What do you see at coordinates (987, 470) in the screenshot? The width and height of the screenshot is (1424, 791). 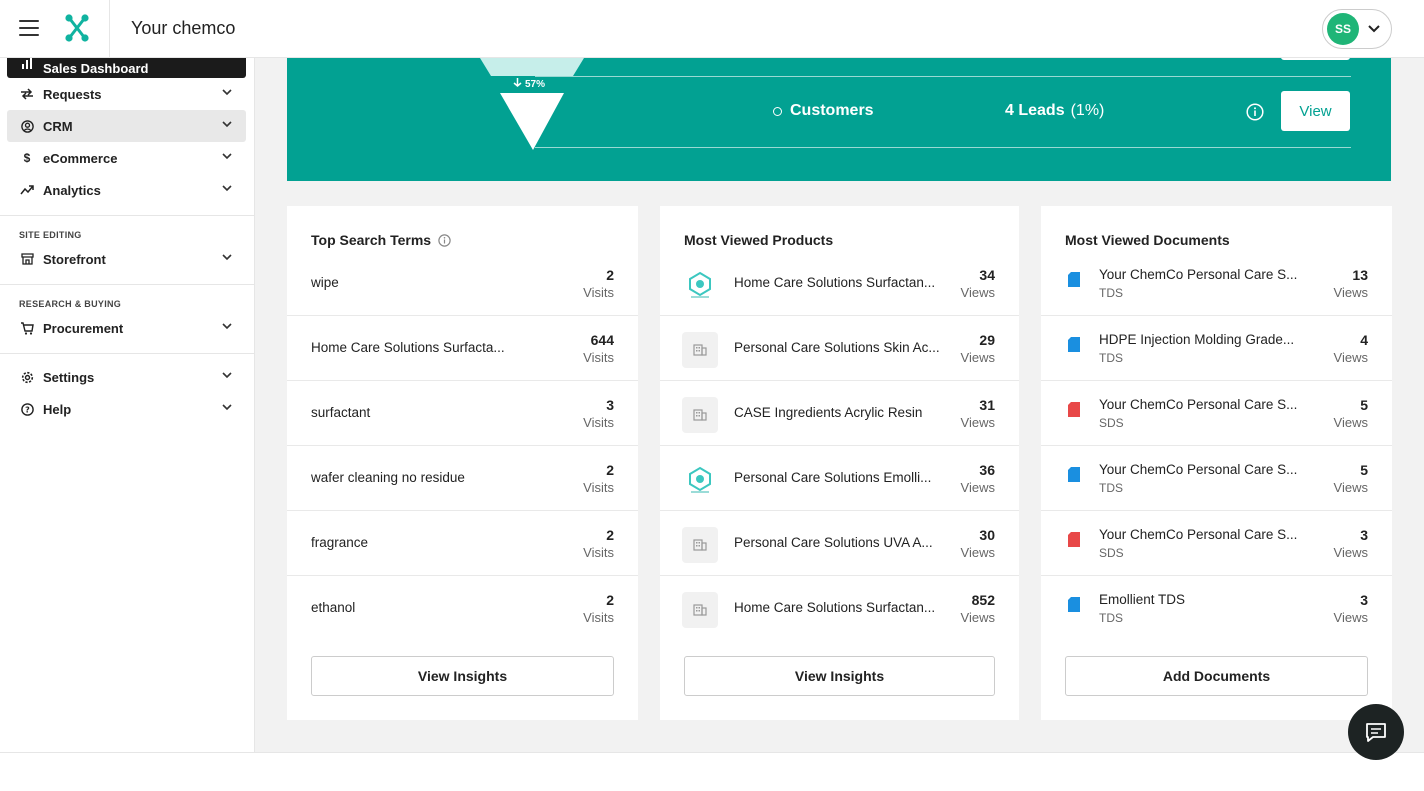 I see `view-count: 36` at bounding box center [987, 470].